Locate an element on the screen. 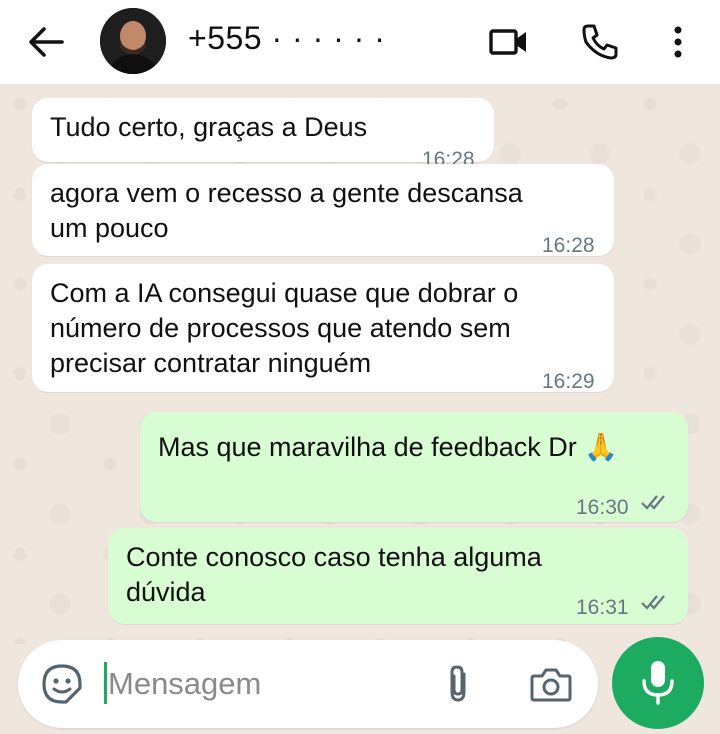 The width and height of the screenshot is (720, 734). message-text: Tudo certo, graças a Deus is located at coordinates (209, 127).